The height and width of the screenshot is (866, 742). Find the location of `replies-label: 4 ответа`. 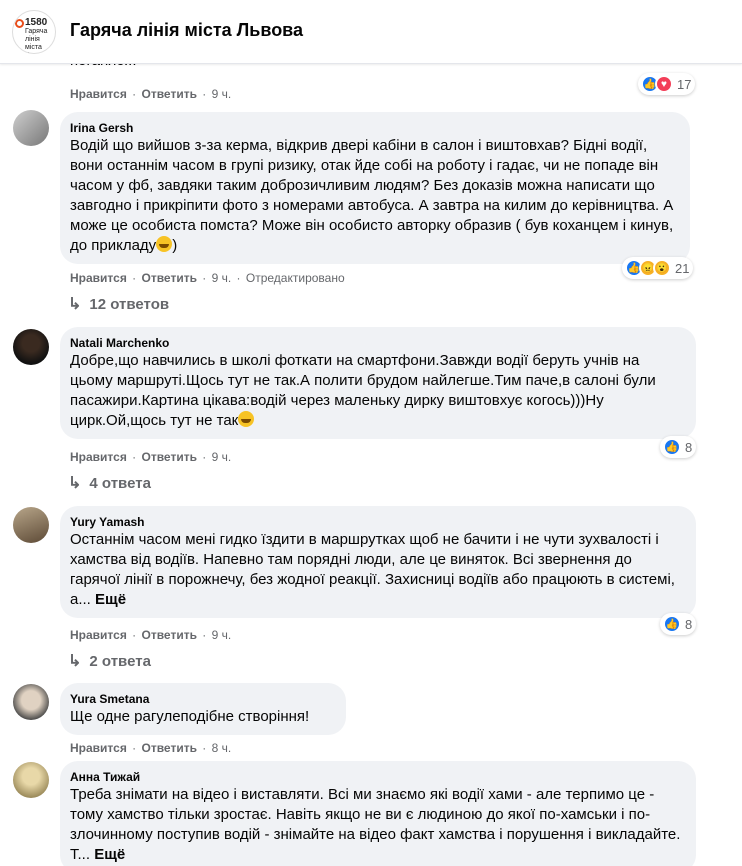

replies-label: 4 ответа is located at coordinates (120, 483).